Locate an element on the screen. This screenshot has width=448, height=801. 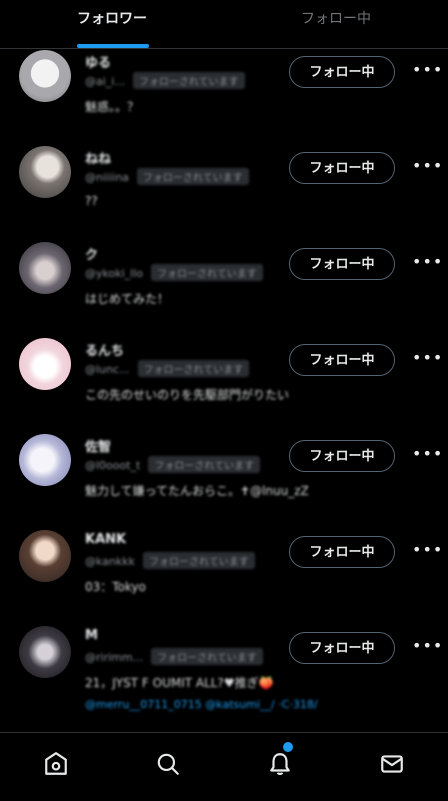
user-name: るんち is located at coordinates (105, 351).